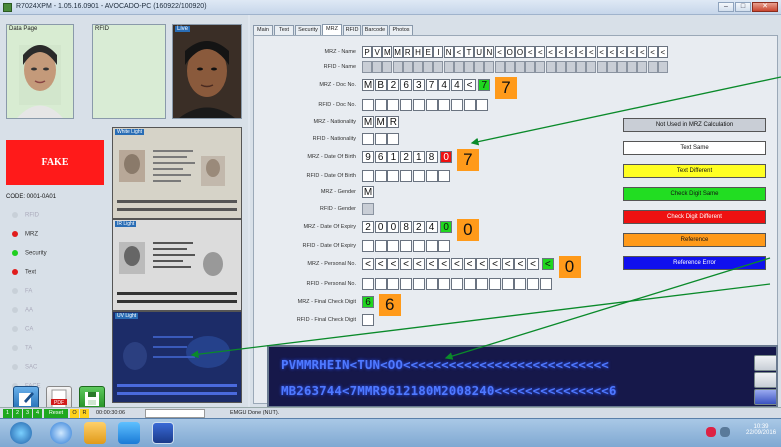  Describe the element at coordinates (284, 30) in the screenshot. I see `tab-text: Text` at that location.